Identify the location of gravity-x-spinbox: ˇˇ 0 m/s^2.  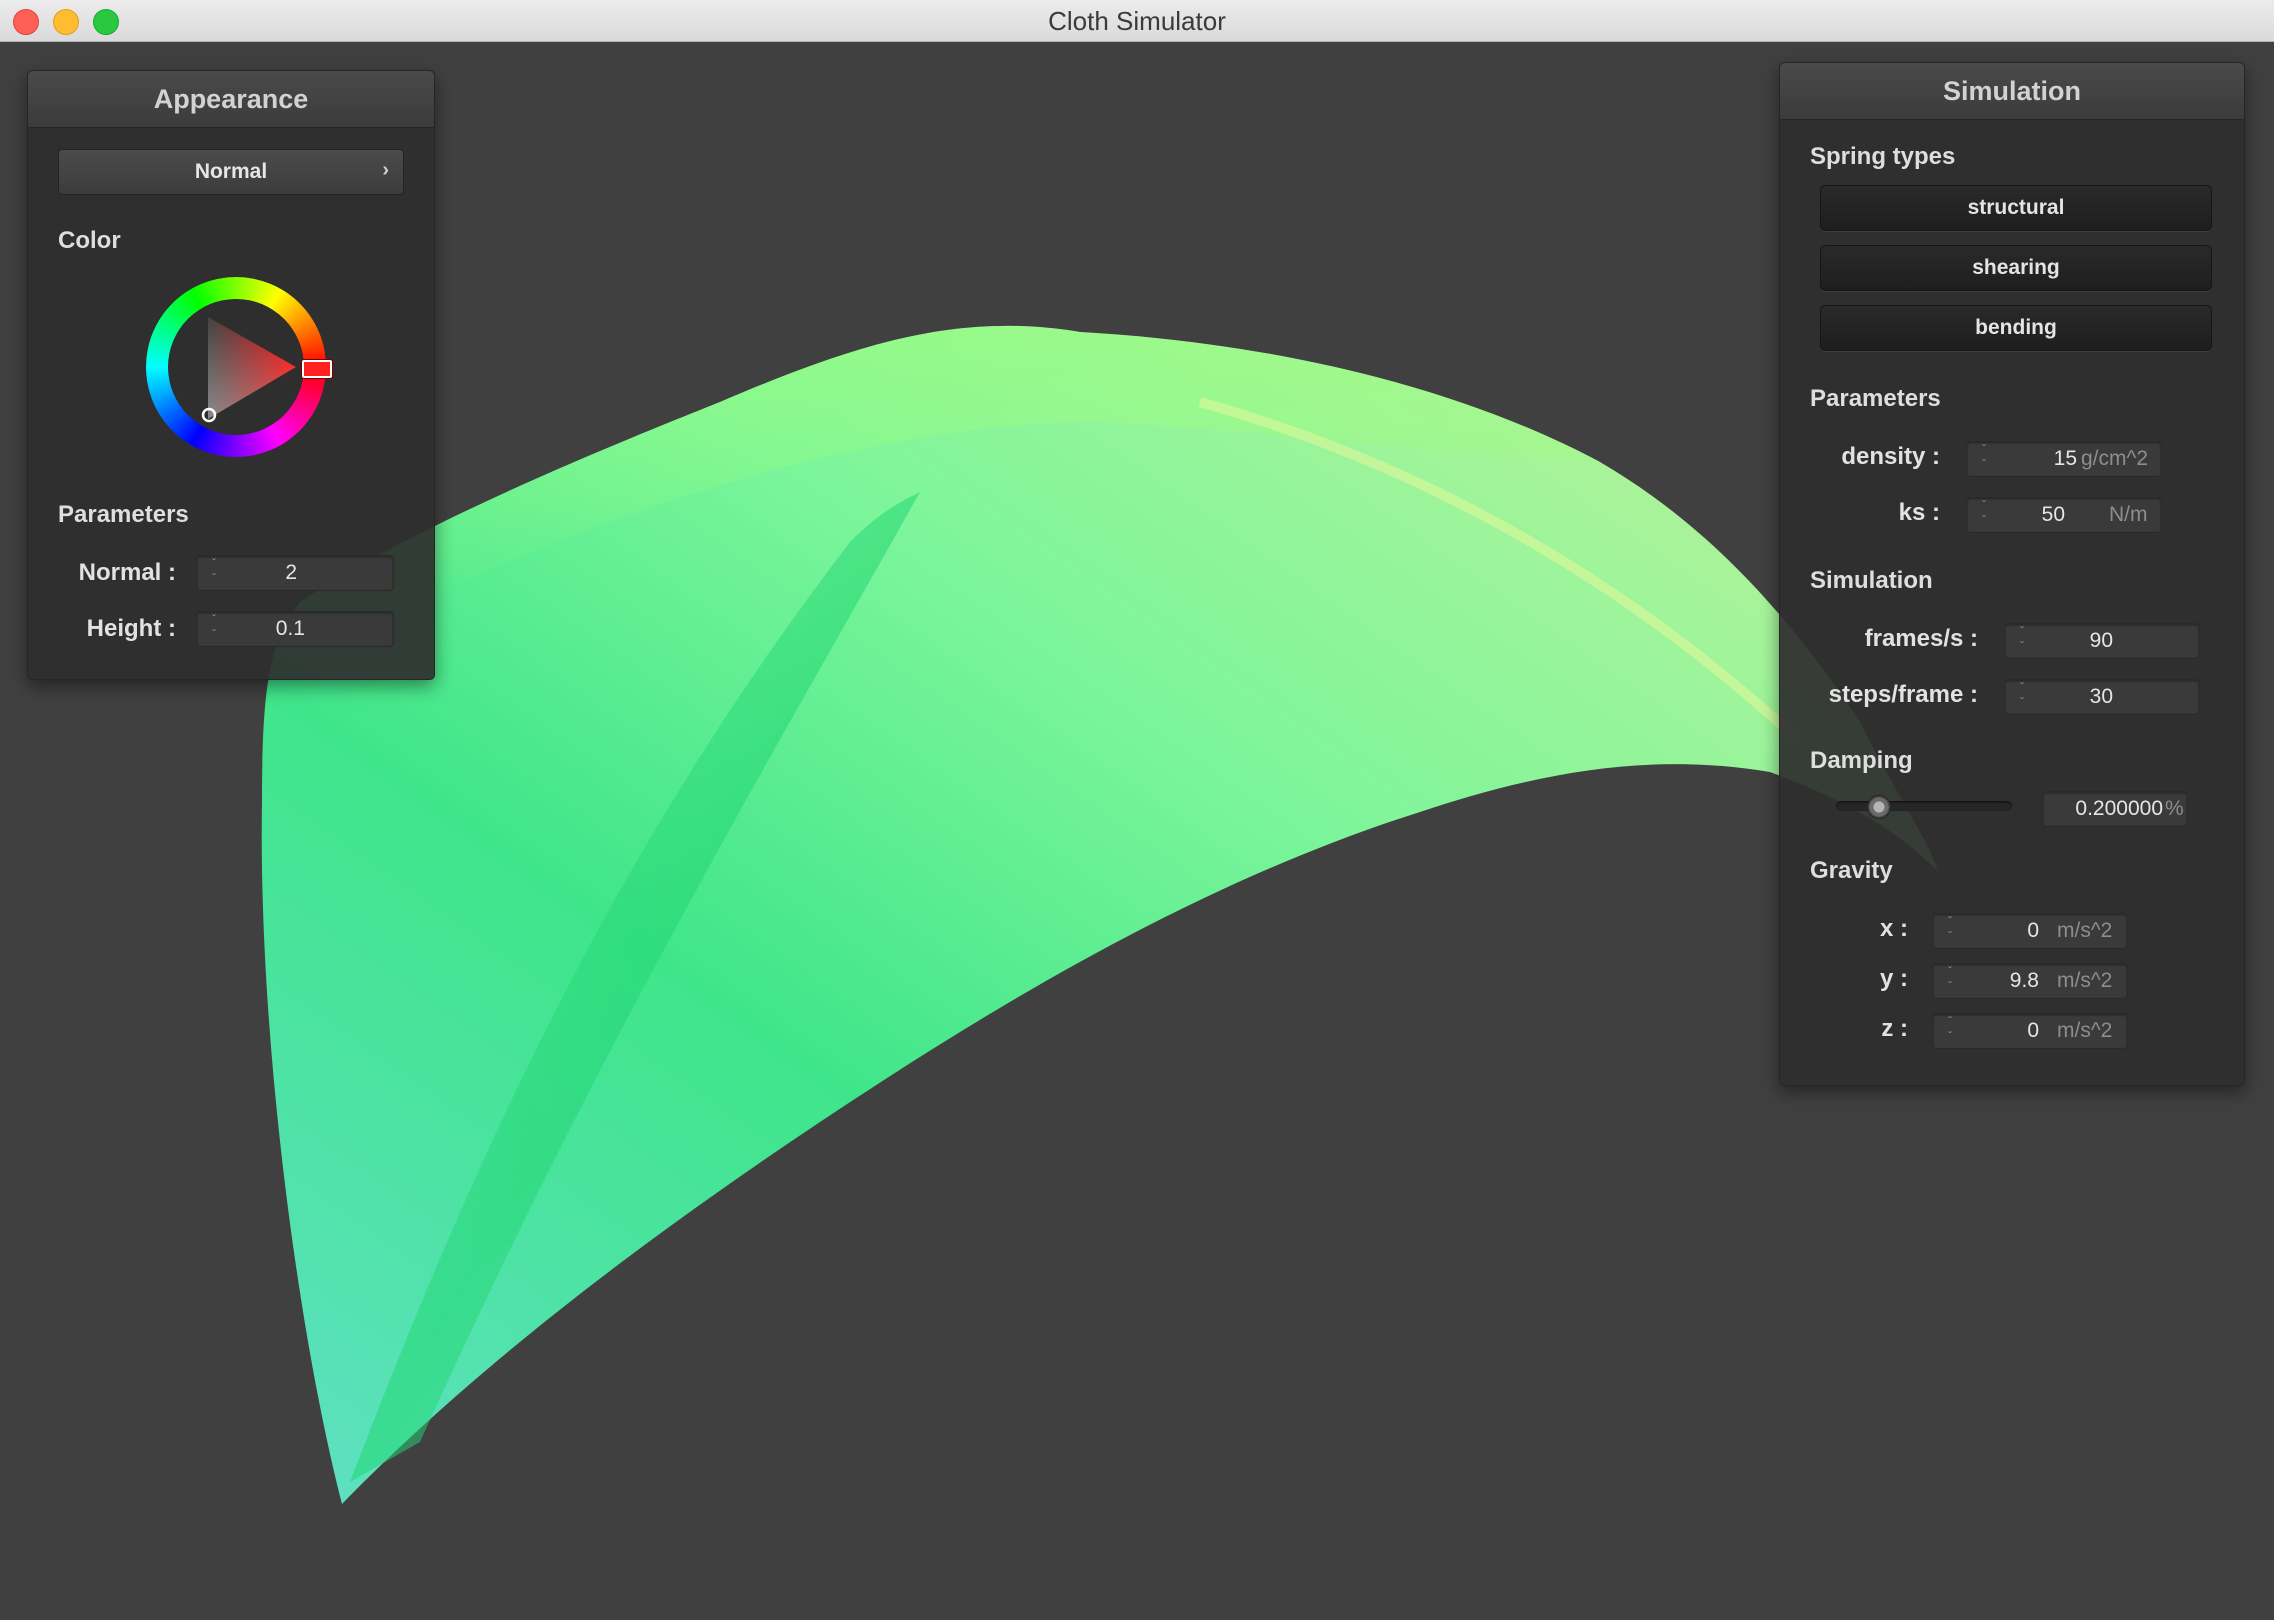
(2030, 931).